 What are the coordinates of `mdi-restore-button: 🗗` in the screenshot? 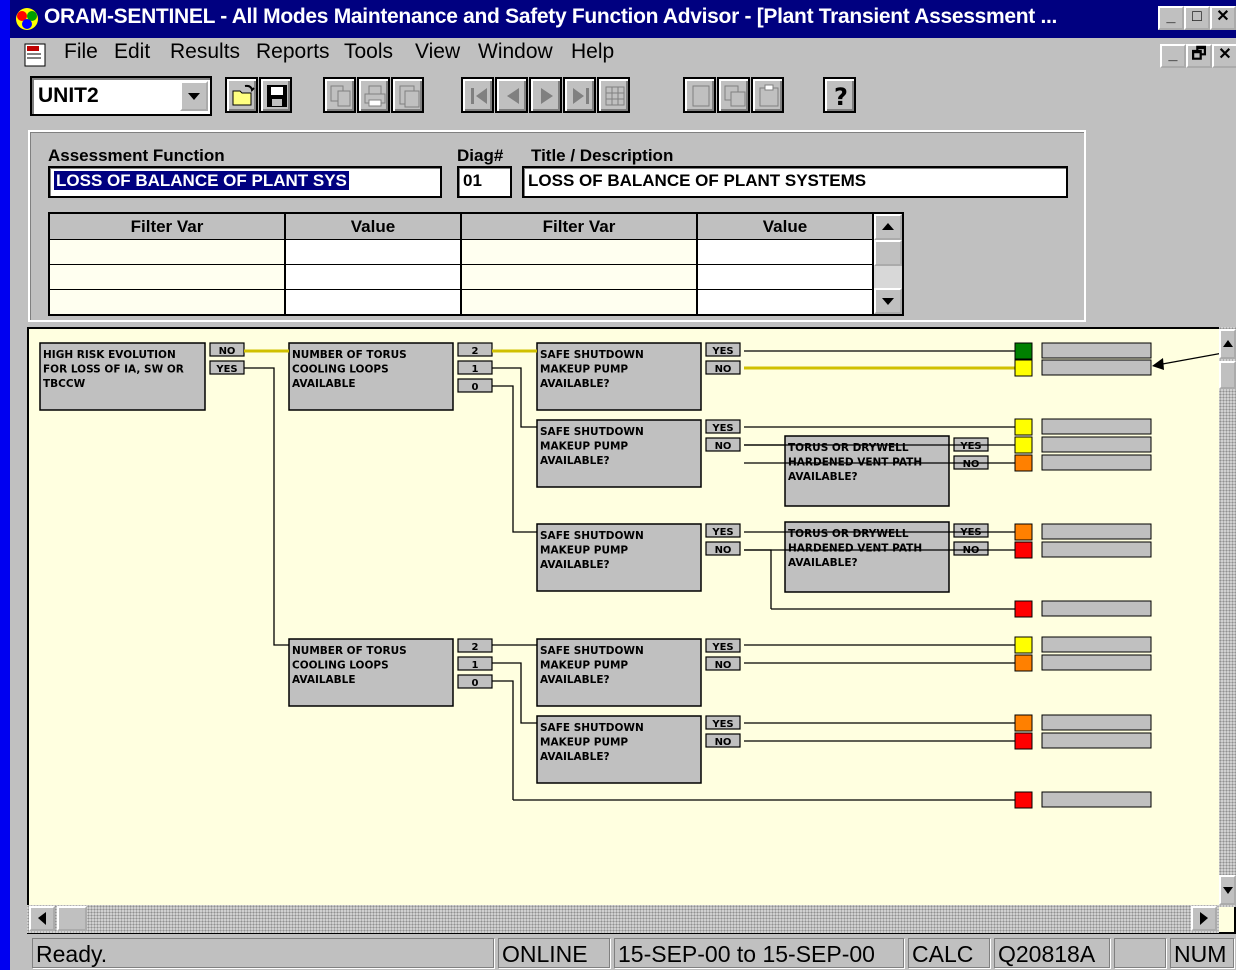 It's located at (1199, 56).